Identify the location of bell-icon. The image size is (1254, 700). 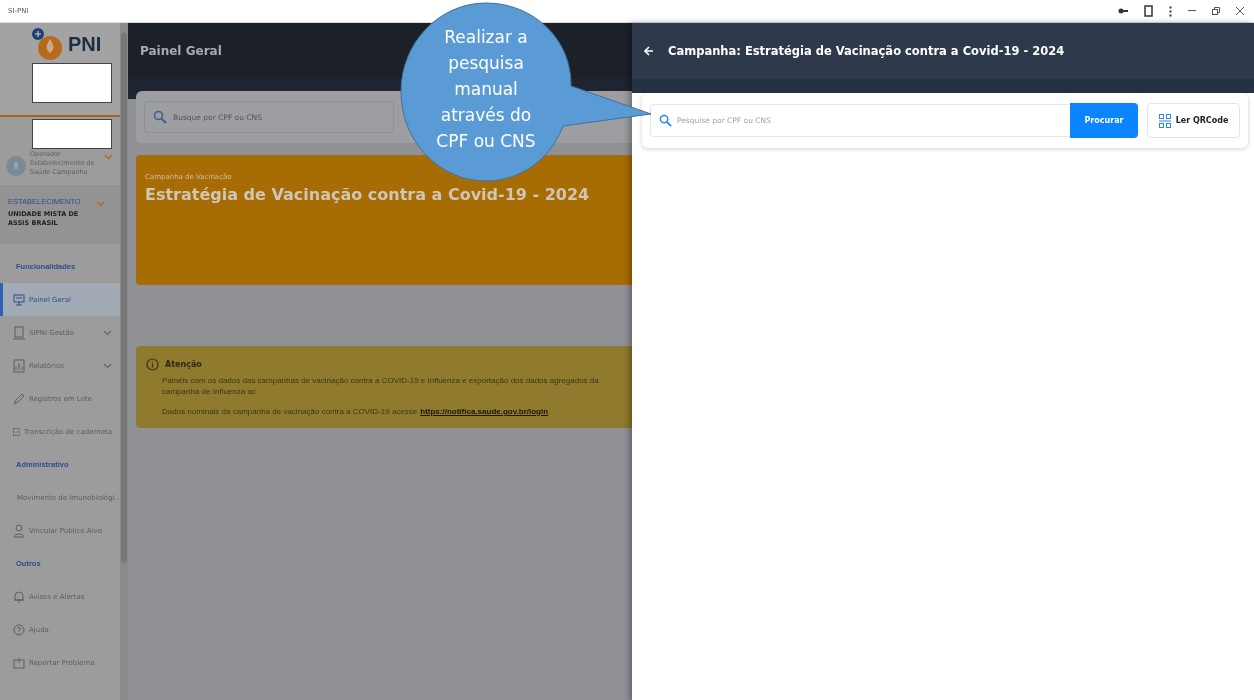
(19, 596).